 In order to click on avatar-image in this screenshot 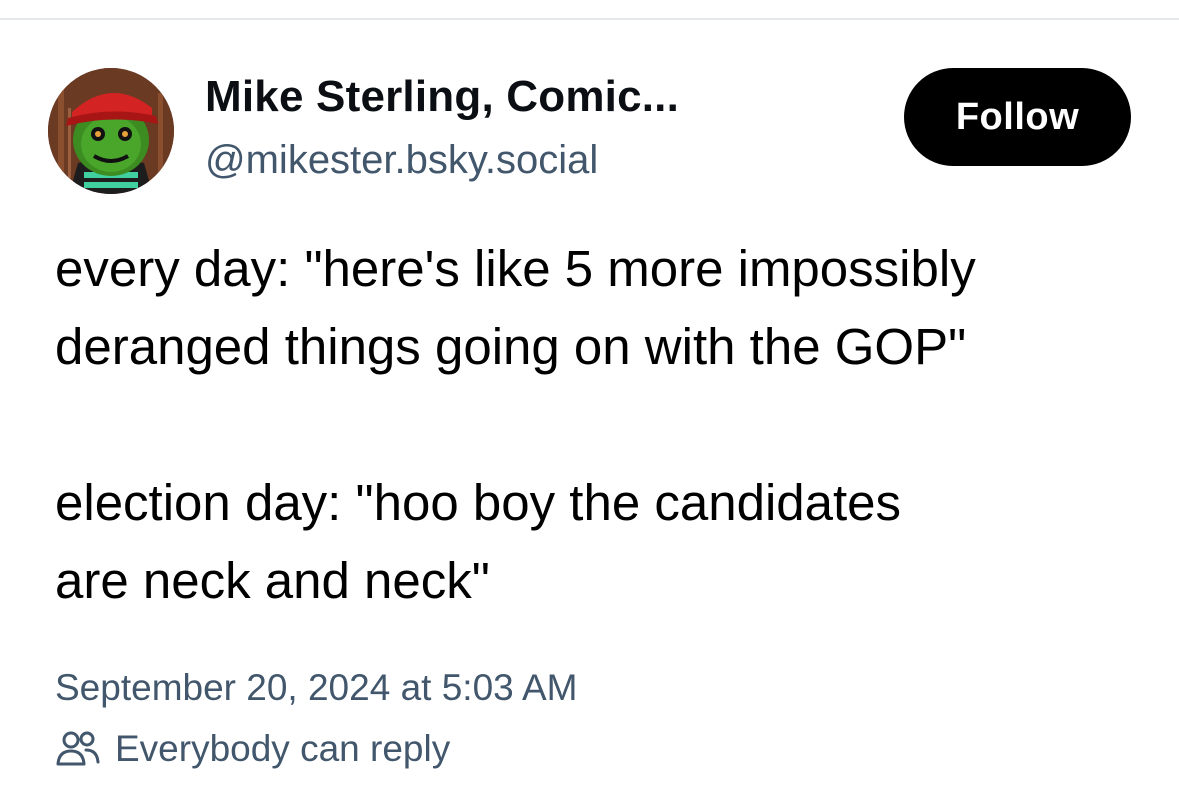, I will do `click(111, 131)`.